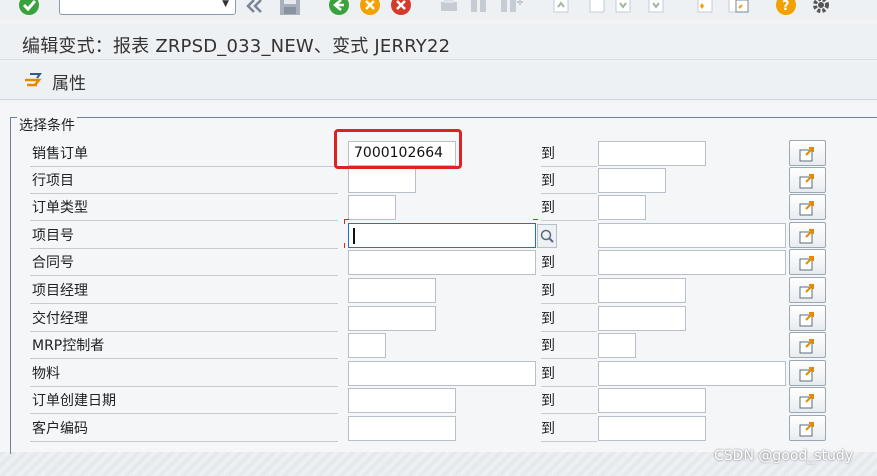 The height and width of the screenshot is (476, 877). Describe the element at coordinates (442, 235) in the screenshot. I see `project-number-low-input` at that location.